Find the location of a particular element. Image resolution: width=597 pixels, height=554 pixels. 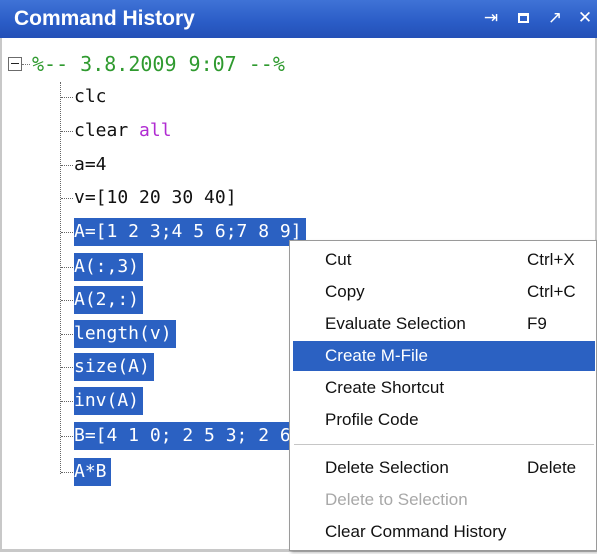

history-item-selected: A(2,:) is located at coordinates (109, 300).